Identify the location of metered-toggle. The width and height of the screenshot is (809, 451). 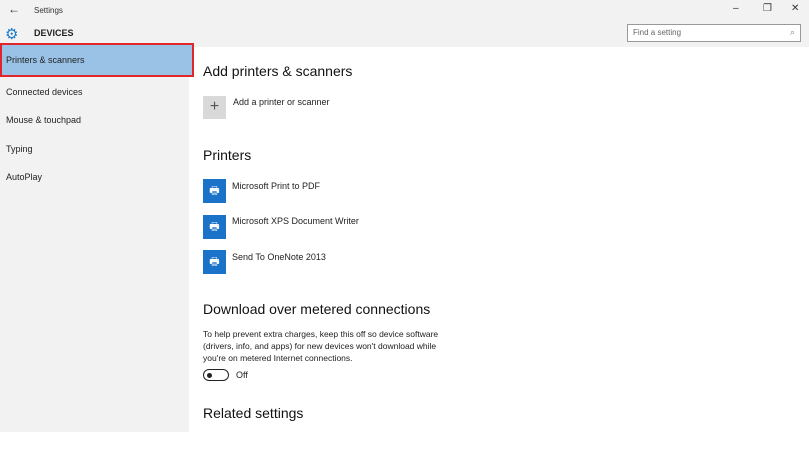
(216, 375).